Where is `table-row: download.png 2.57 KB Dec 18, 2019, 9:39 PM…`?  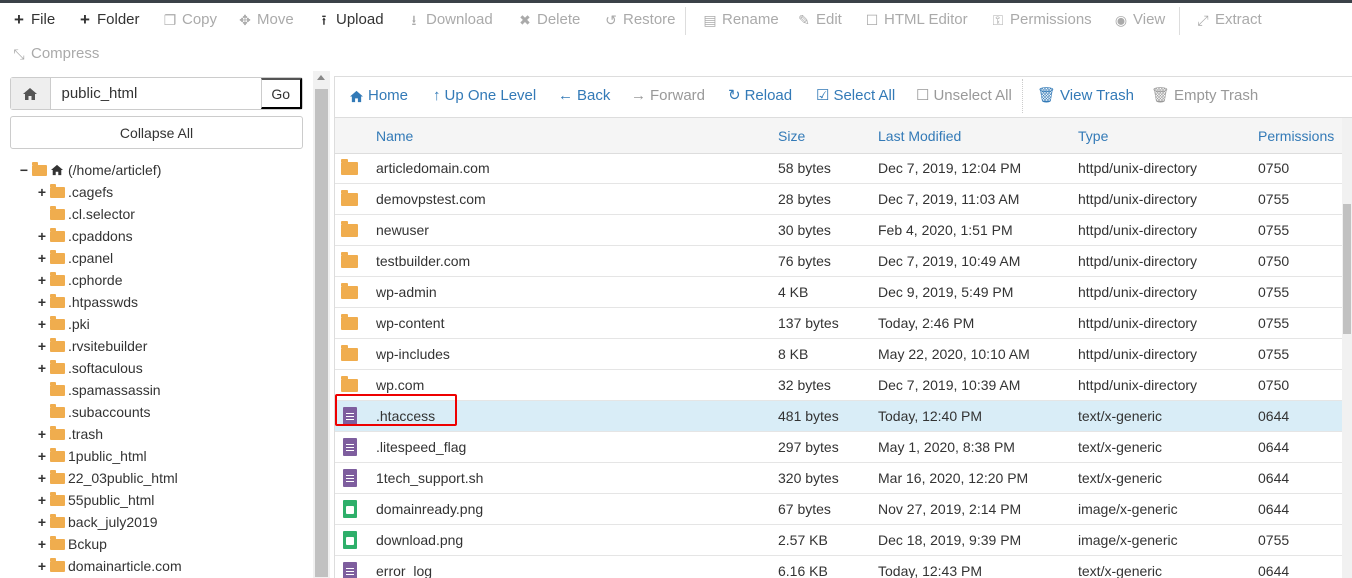 table-row: download.png 2.57 KB Dec 18, 2019, 9:39 PM… is located at coordinates (839, 540).